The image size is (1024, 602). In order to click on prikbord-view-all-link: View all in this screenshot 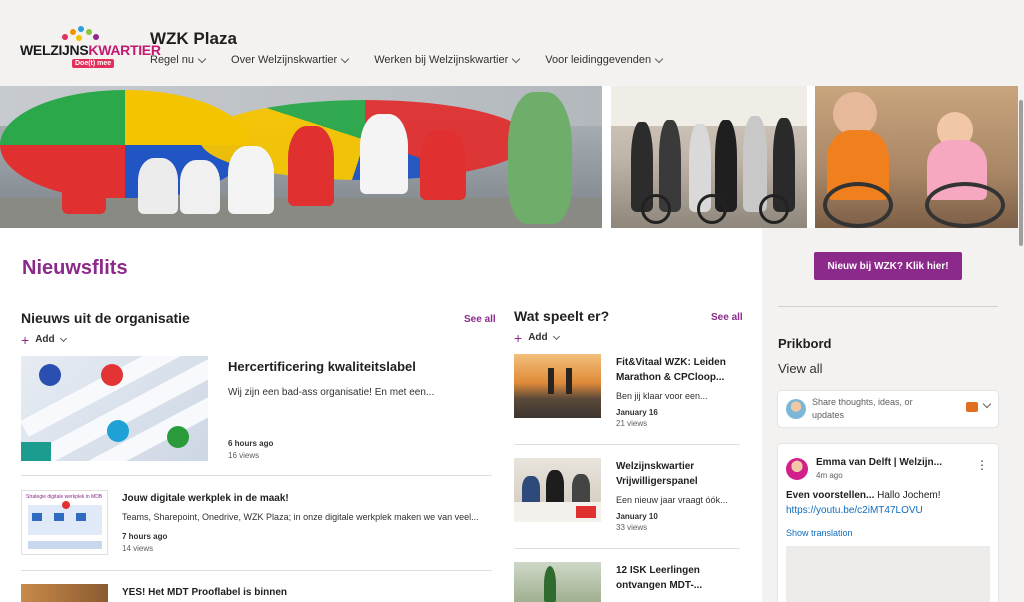, I will do `click(800, 368)`.